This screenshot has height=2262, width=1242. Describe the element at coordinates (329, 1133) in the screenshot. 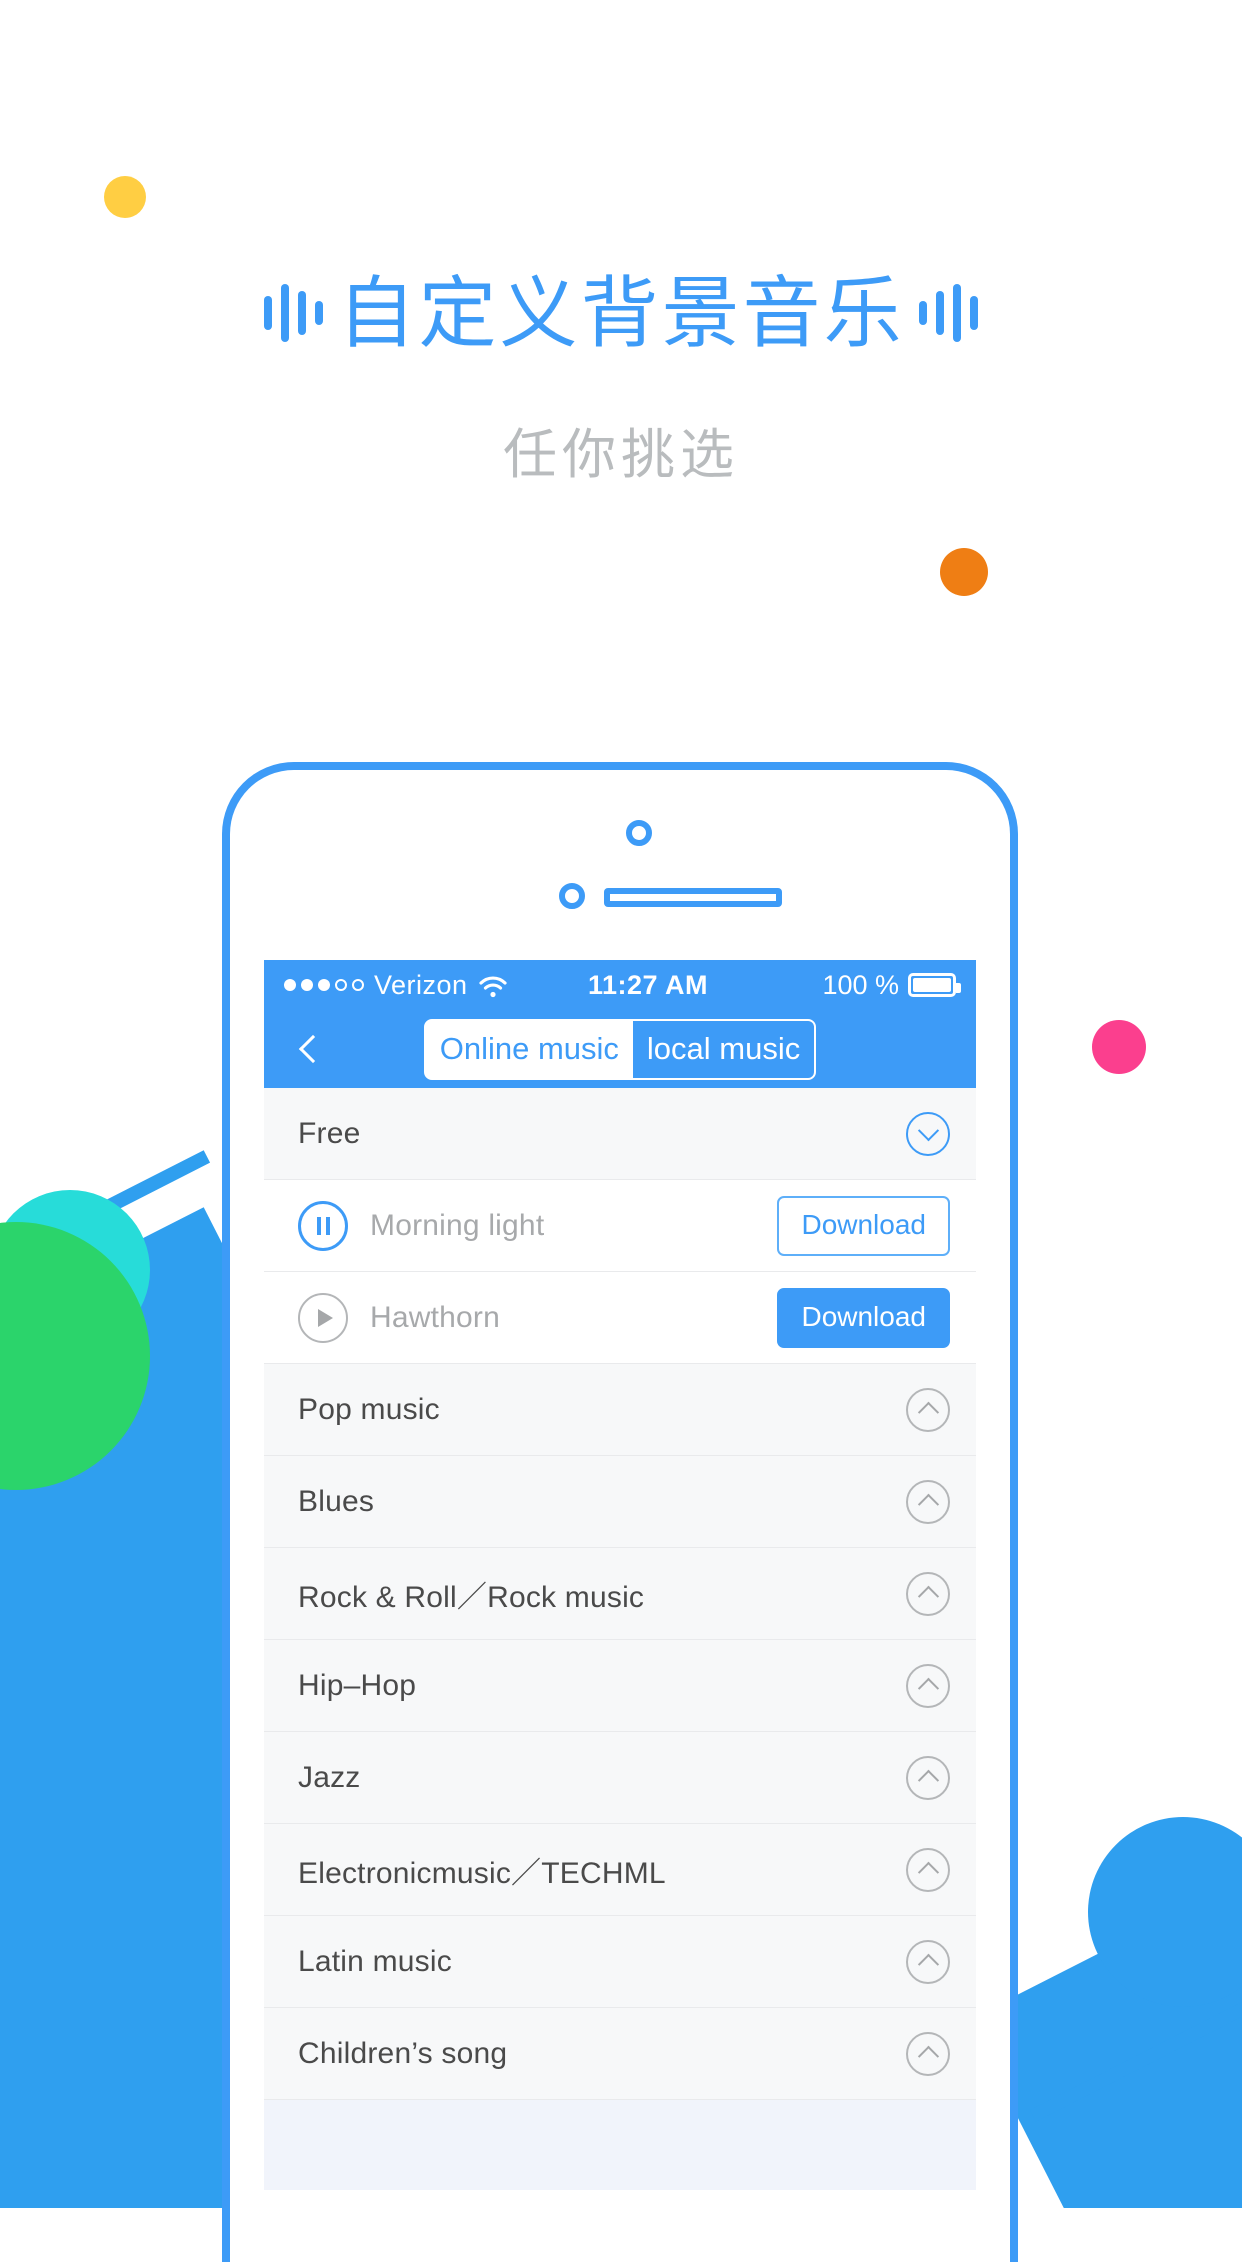

I see `list-item-label: Free` at that location.